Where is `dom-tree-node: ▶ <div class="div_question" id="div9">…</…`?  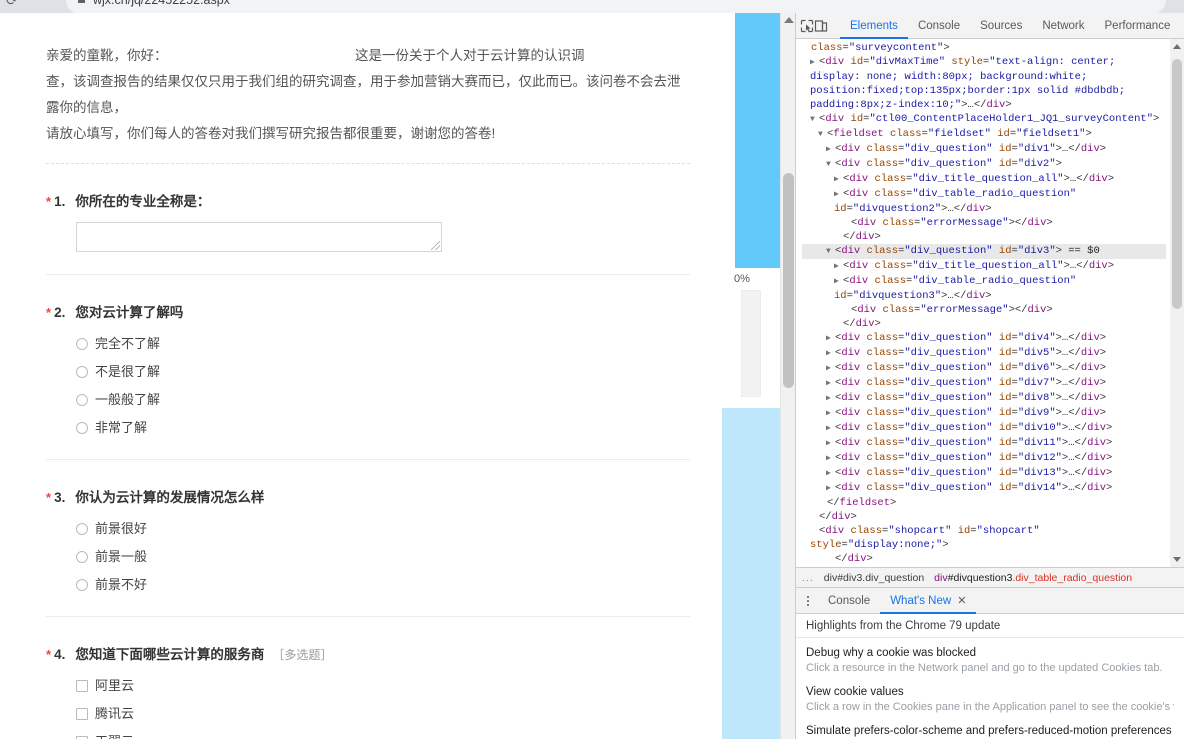
dom-tree-node: ▶ <div class="div_question" id="div9">…</… is located at coordinates (984, 413).